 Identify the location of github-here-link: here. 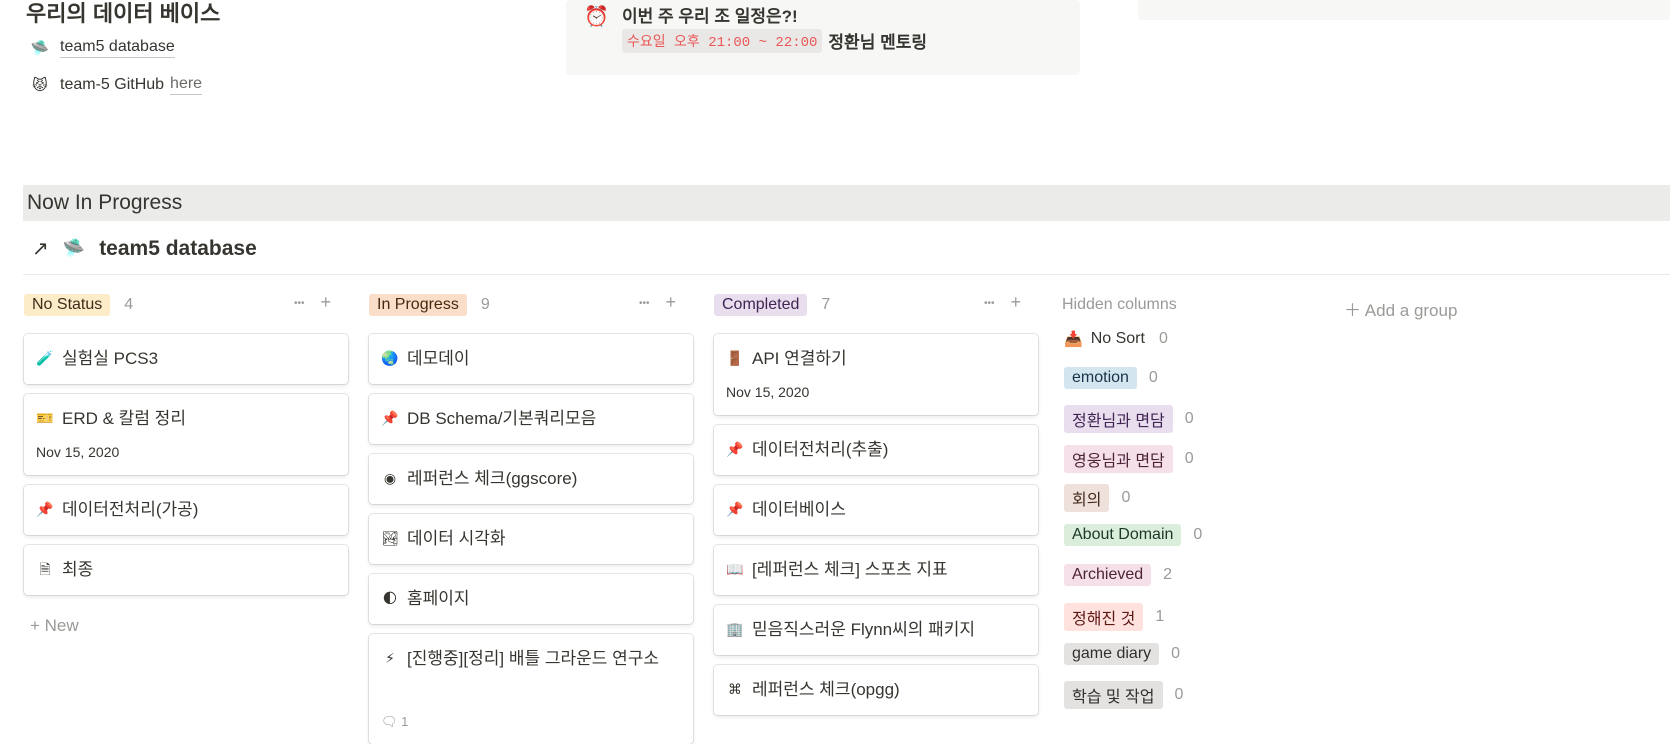
(186, 85).